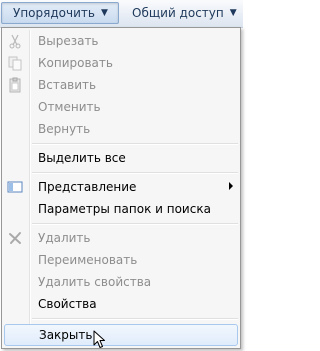 Image resolution: width=320 pixels, height=351 pixels. What do you see at coordinates (121, 85) in the screenshot?
I see `menu-item-paste: Вставить` at bounding box center [121, 85].